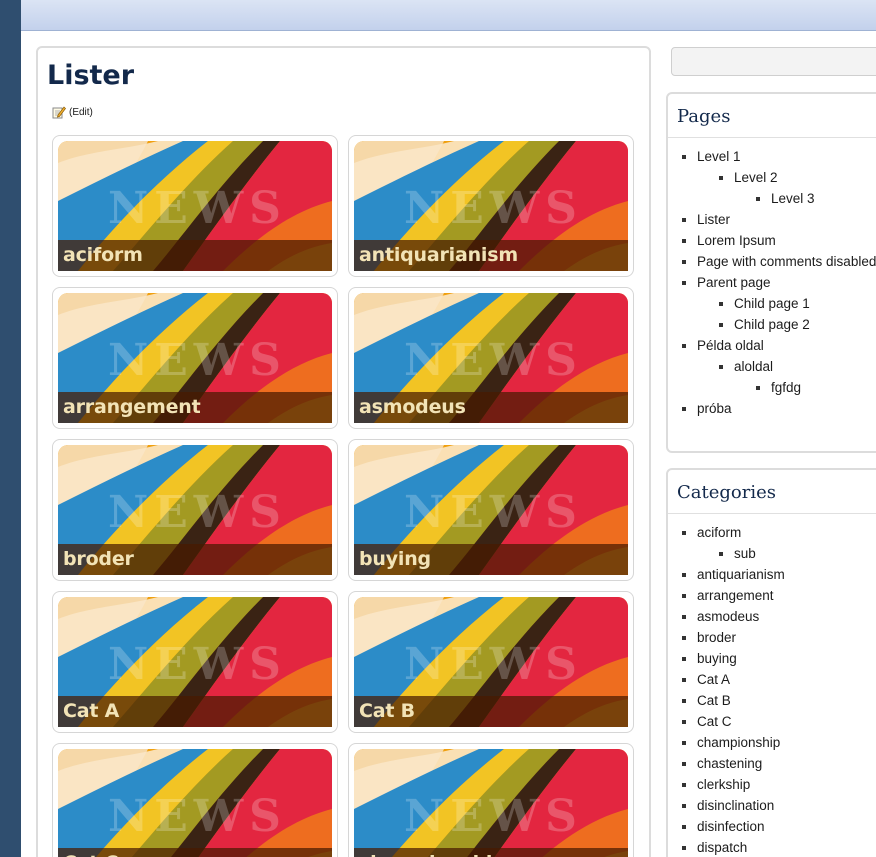  I want to click on card-caption: Cat B, so click(387, 711).